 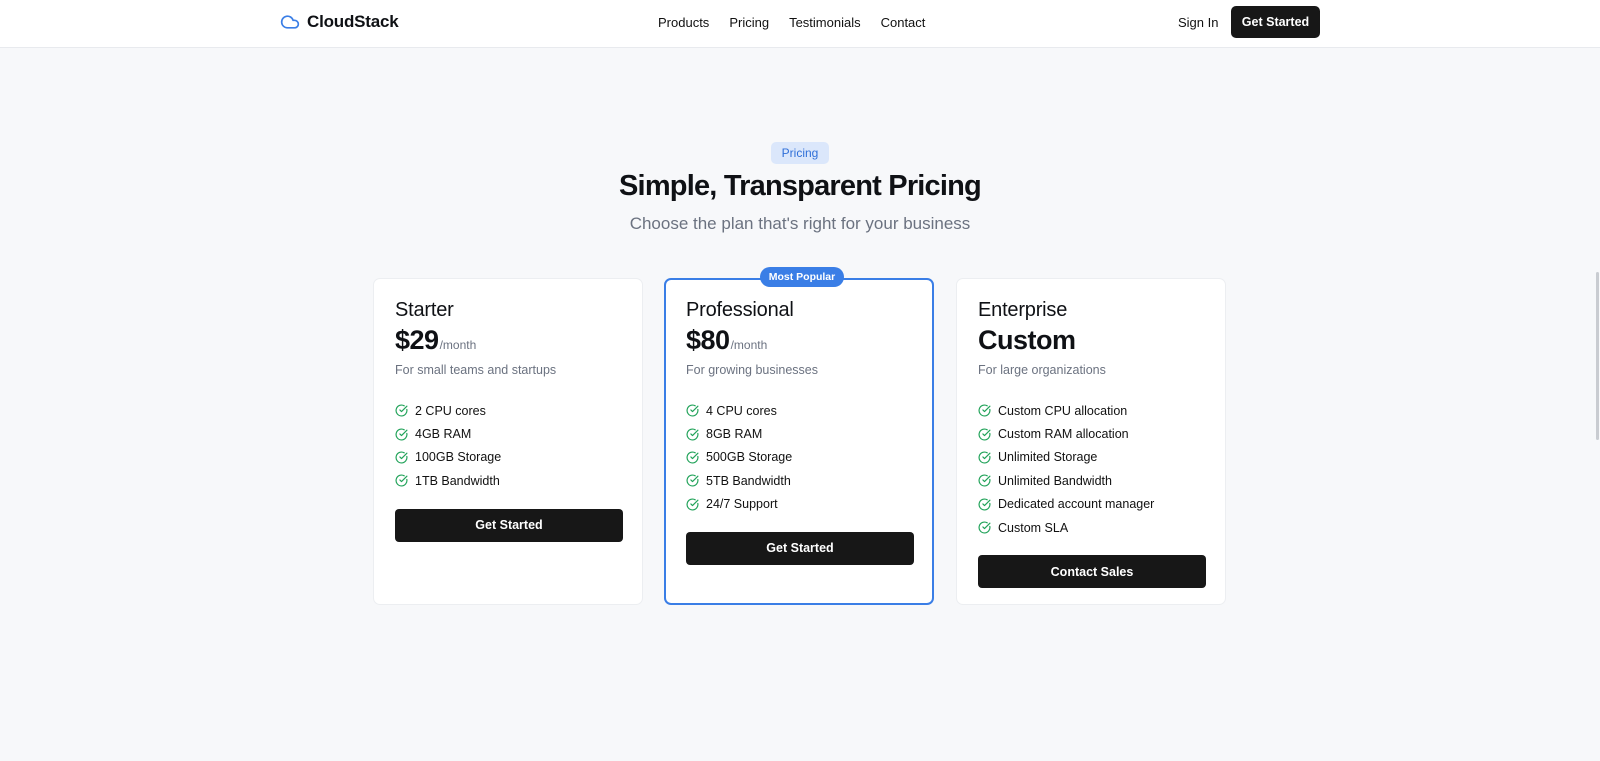 I want to click on nav-link-pricing: Pricing, so click(x=749, y=22).